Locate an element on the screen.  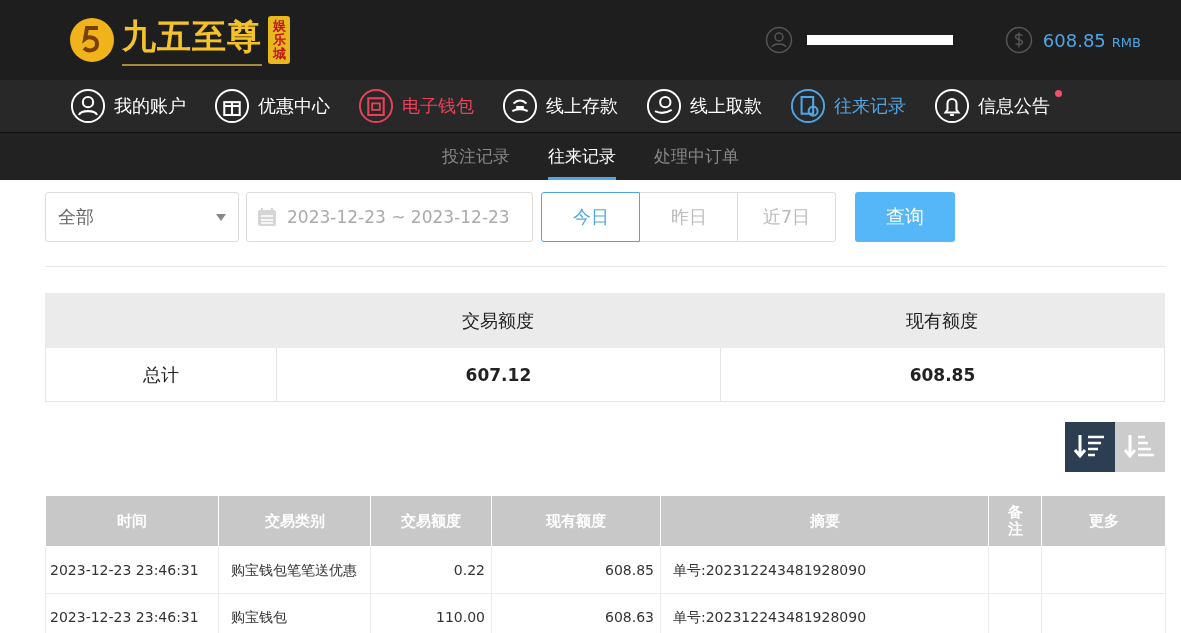
header-cell: 现有额度 is located at coordinates (942, 320).